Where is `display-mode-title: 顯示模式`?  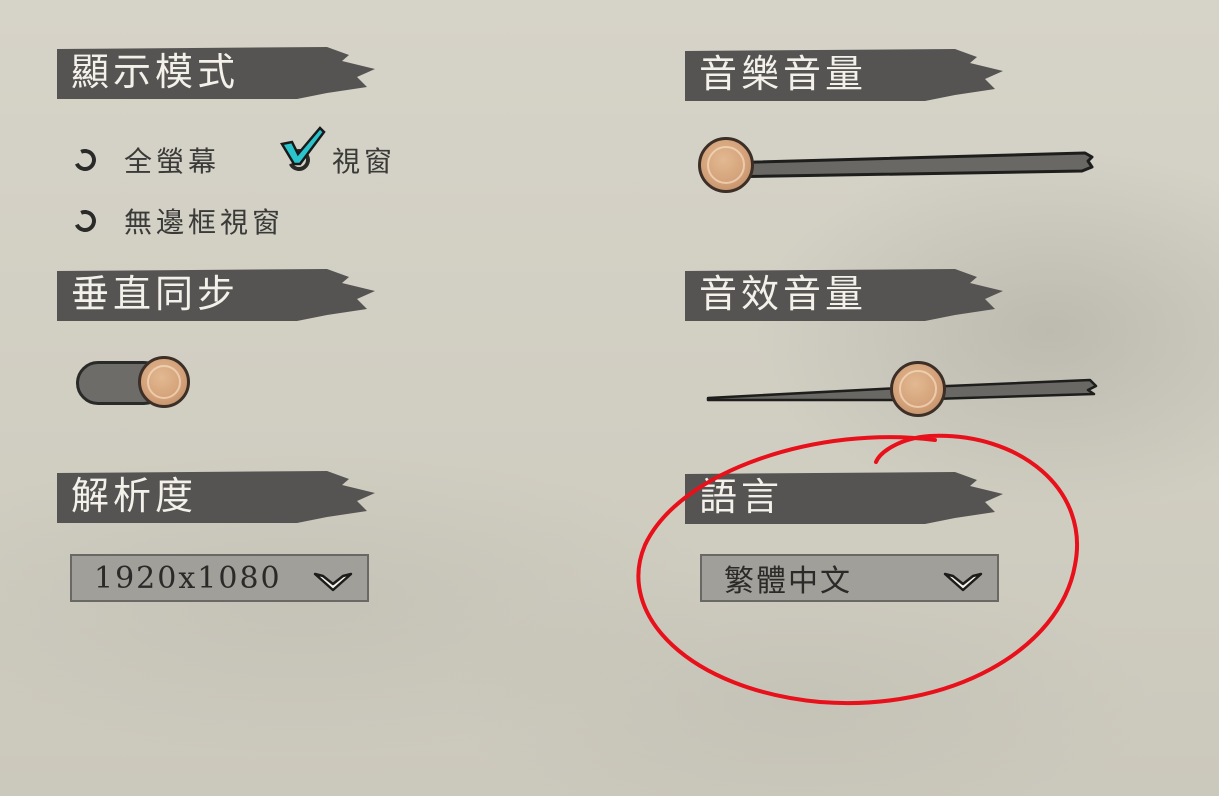
display-mode-title: 顯示模式 is located at coordinates (155, 72).